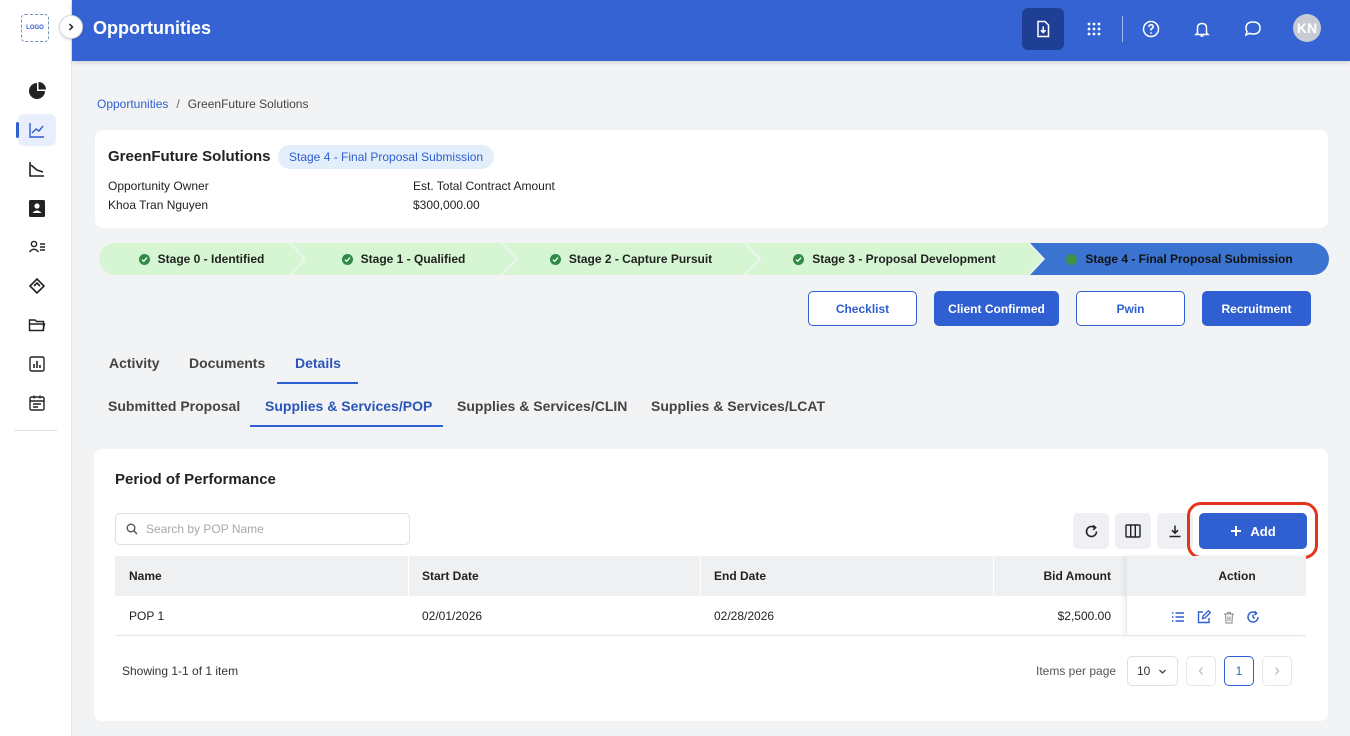  I want to click on sidebar: LOGO, so click(36, 368).